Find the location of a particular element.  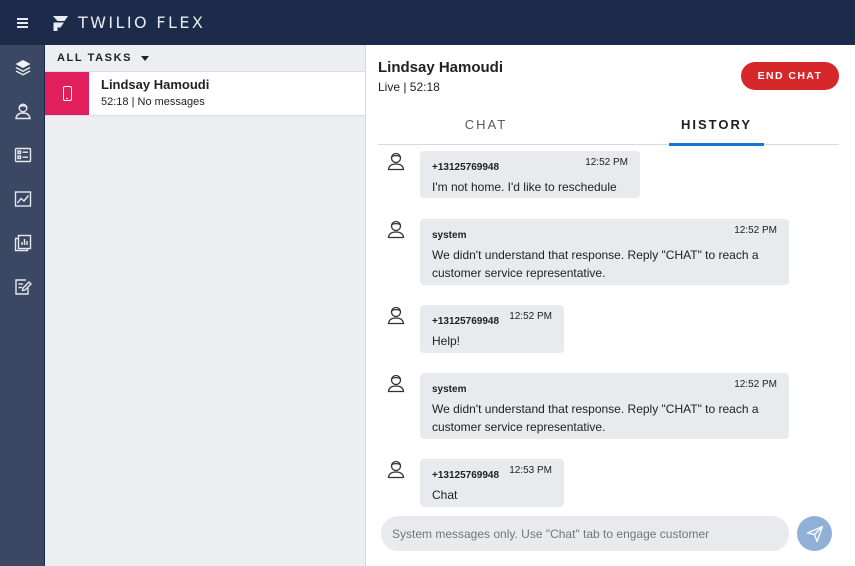

task-filter-dropdown: ALL TASKS is located at coordinates (205, 58).